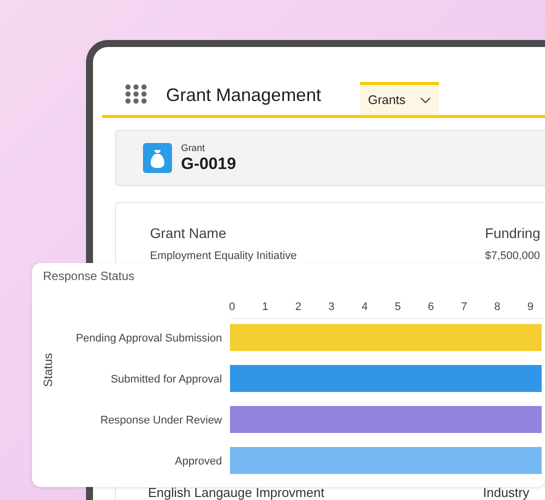 This screenshot has height=500, width=545. What do you see at coordinates (513, 233) in the screenshot?
I see `column-header: Fundring` at bounding box center [513, 233].